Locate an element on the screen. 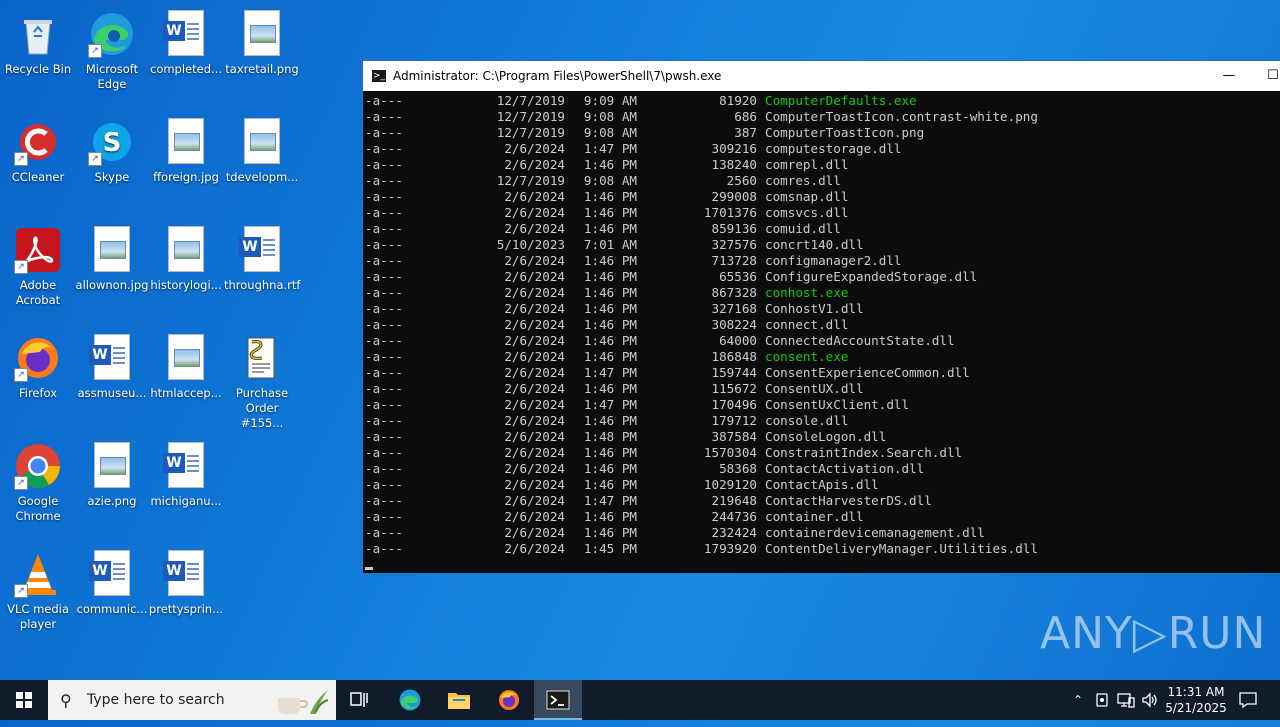 The width and height of the screenshot is (1280, 727). recycle-bin-icon is located at coordinates (38, 34).